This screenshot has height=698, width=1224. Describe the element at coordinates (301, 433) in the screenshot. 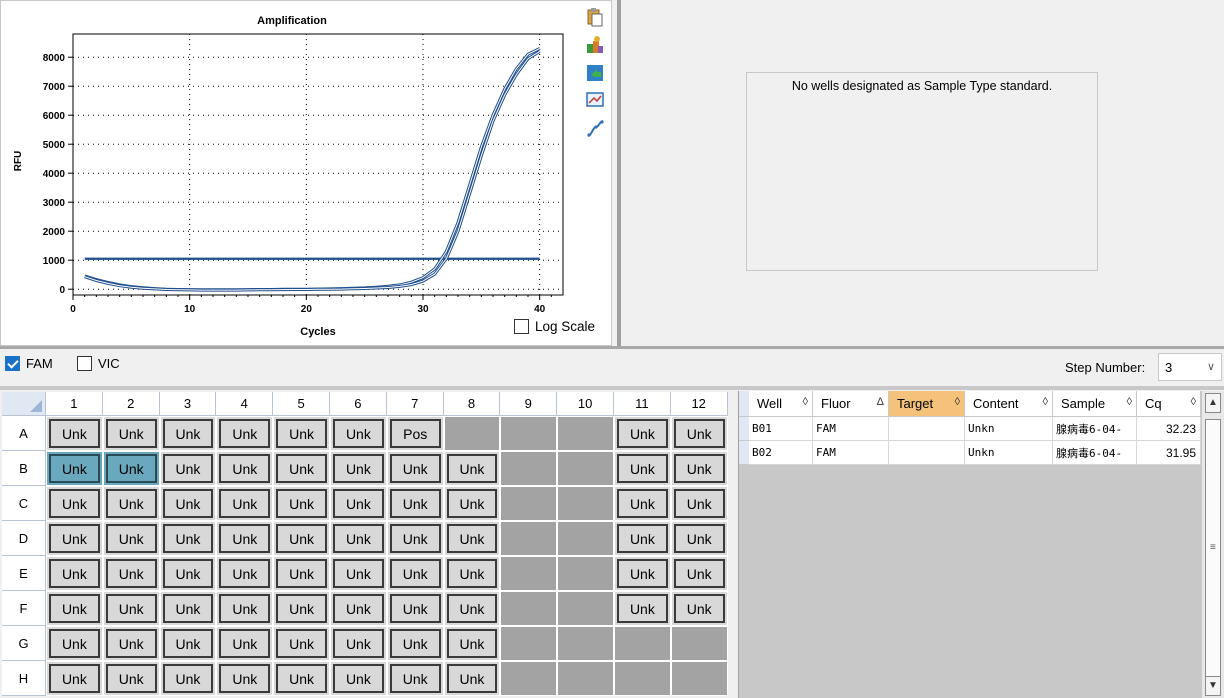

I see `well-A5: Unk` at that location.